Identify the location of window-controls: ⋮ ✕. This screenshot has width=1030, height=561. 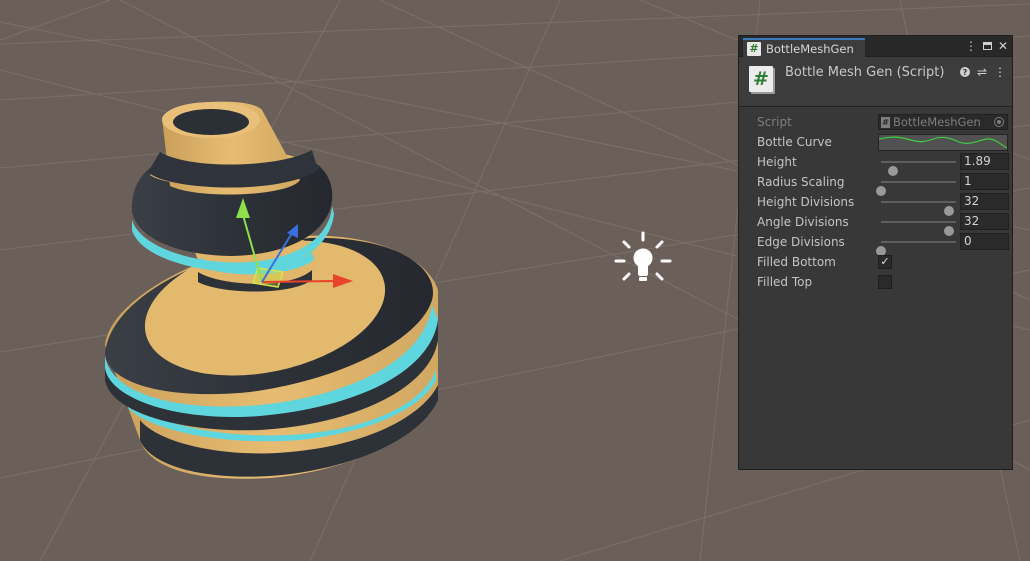
(986, 46).